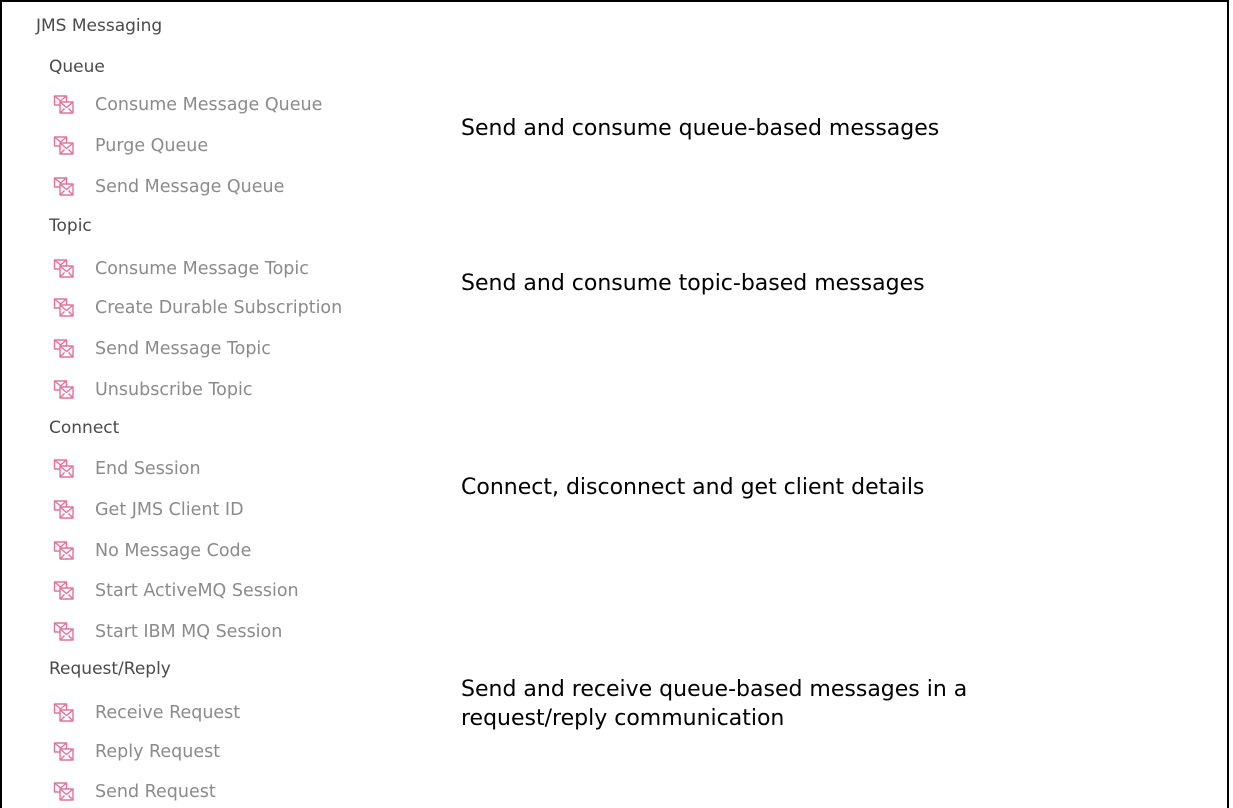 The image size is (1233, 808). I want to click on activity-label: Purge Queue, so click(152, 146).